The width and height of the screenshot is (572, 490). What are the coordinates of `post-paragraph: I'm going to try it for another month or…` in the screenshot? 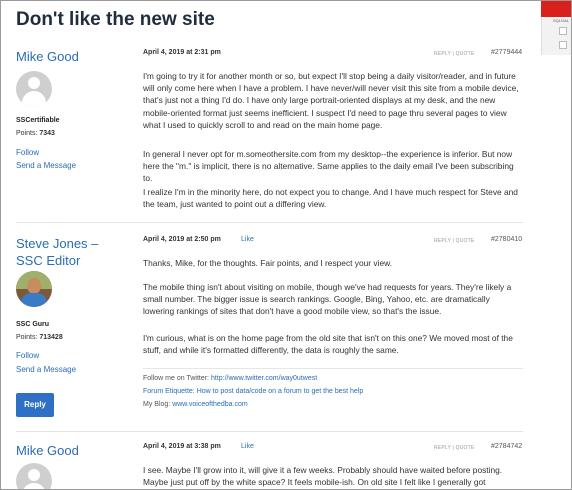 It's located at (331, 100).